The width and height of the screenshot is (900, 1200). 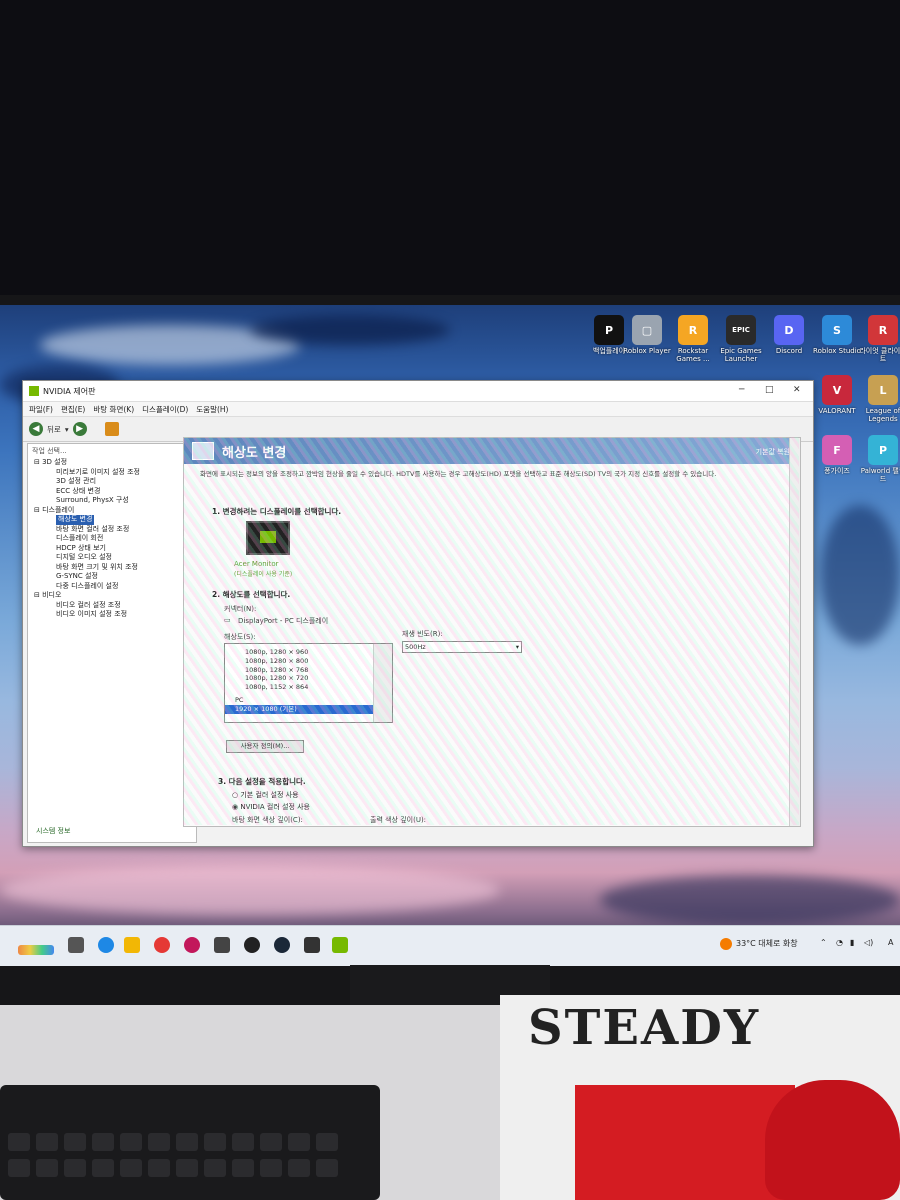 What do you see at coordinates (212, 409) in the screenshot?
I see `menu-help: 도움말(H)` at bounding box center [212, 409].